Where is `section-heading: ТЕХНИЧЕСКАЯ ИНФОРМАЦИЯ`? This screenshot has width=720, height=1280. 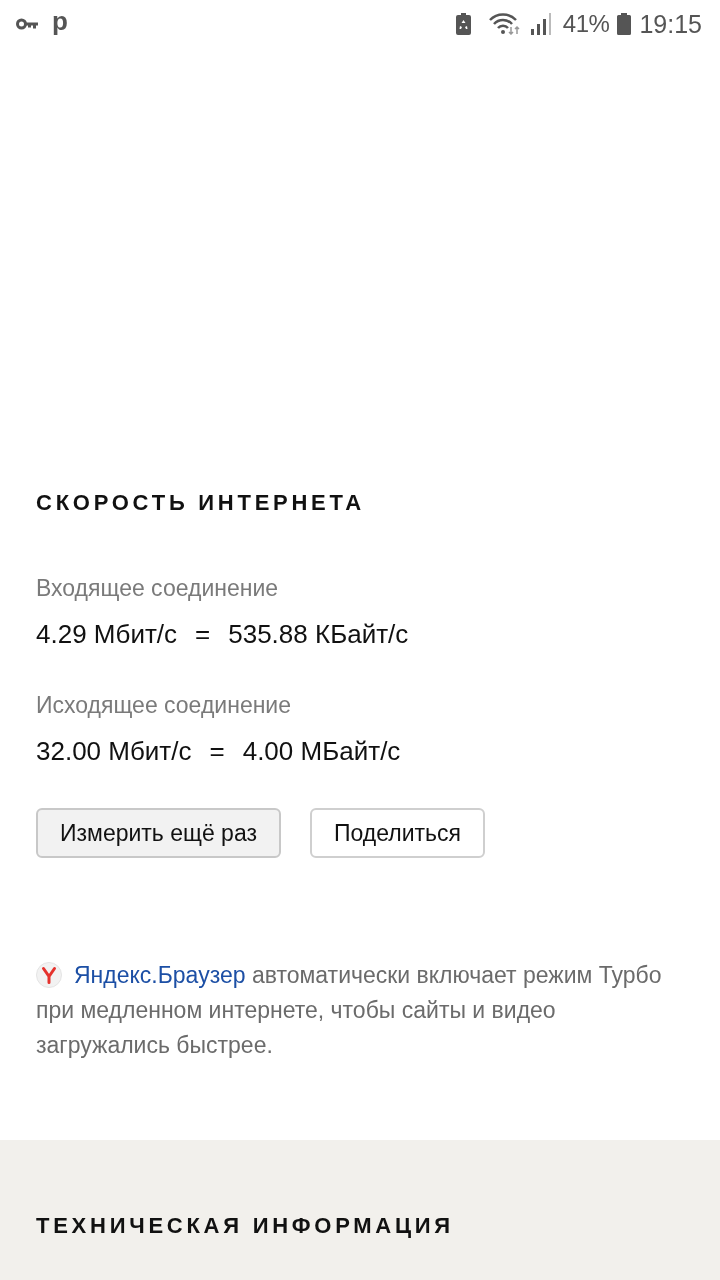 section-heading: ТЕХНИЧЕСКАЯ ИНФОРМАЦИЯ is located at coordinates (245, 1226).